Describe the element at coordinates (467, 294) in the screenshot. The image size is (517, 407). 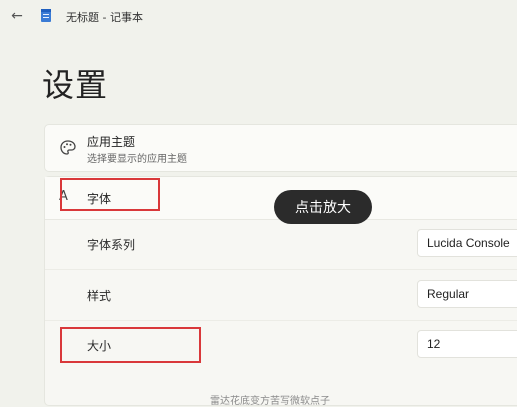
I see `font-style-dropdown: Regular` at that location.